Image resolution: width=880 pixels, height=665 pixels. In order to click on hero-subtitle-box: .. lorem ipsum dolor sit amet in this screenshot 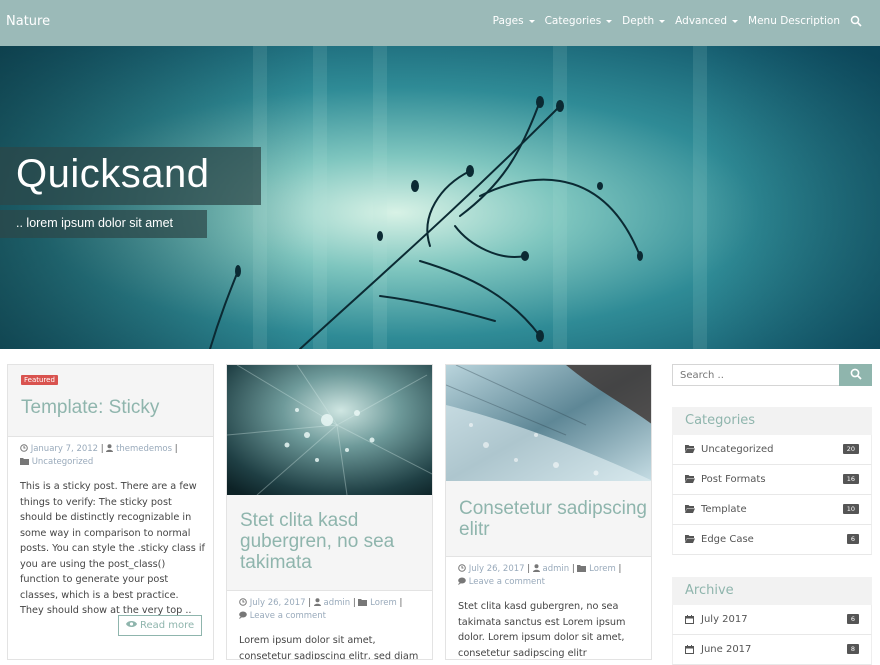, I will do `click(103, 224)`.